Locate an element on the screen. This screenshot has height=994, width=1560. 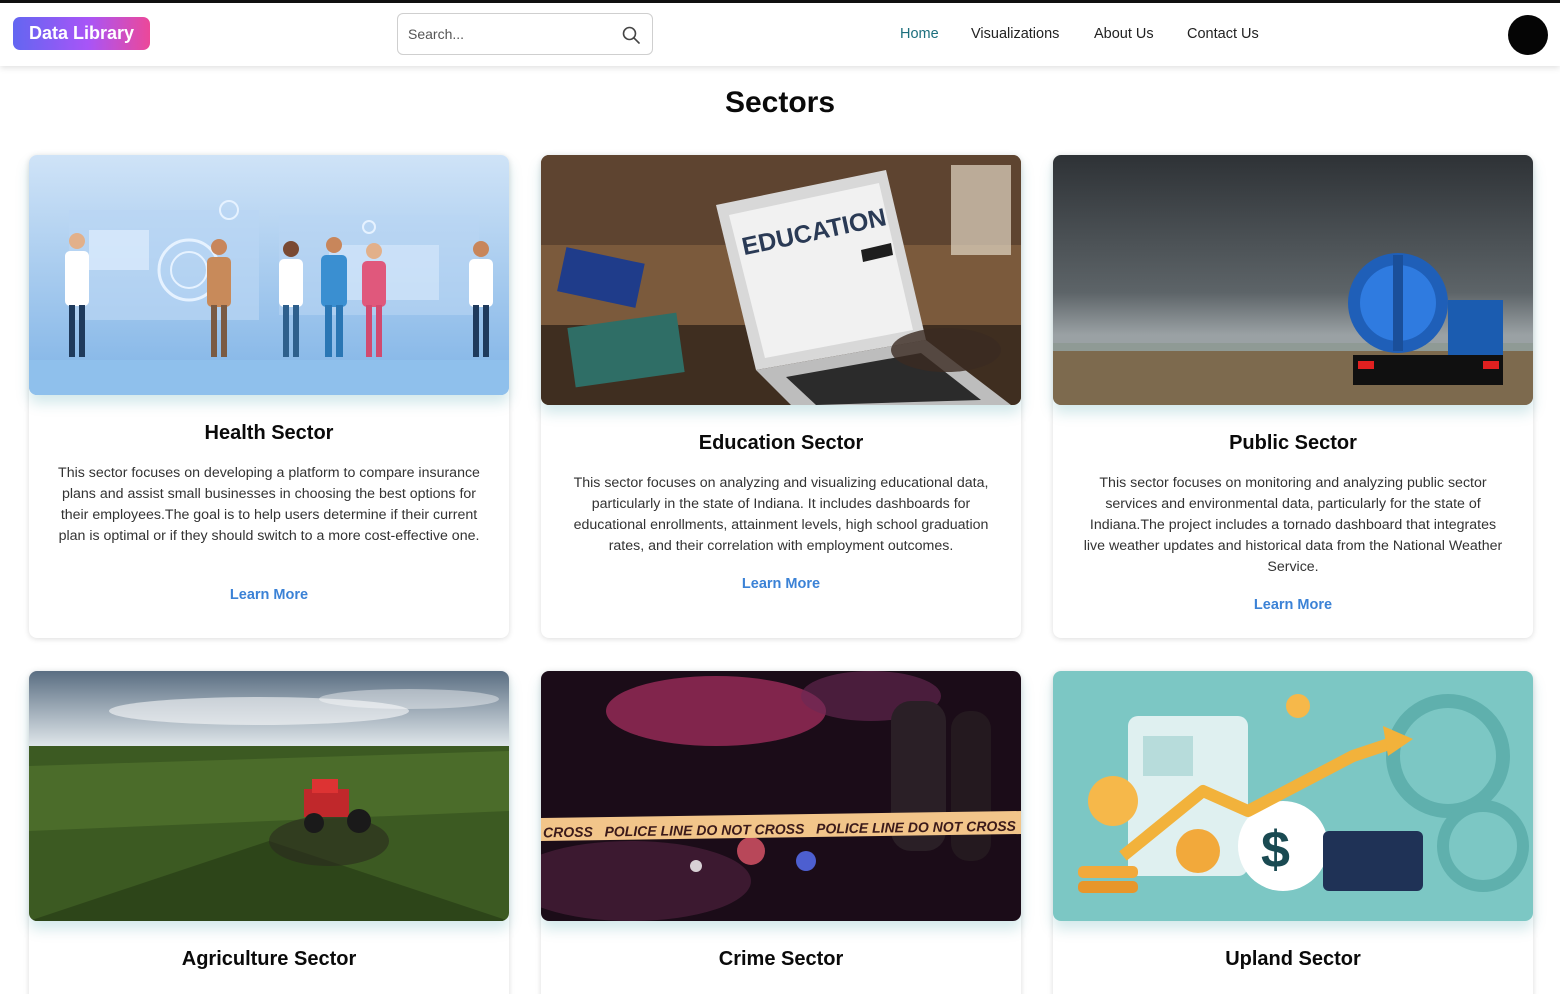
search-box is located at coordinates (525, 34).